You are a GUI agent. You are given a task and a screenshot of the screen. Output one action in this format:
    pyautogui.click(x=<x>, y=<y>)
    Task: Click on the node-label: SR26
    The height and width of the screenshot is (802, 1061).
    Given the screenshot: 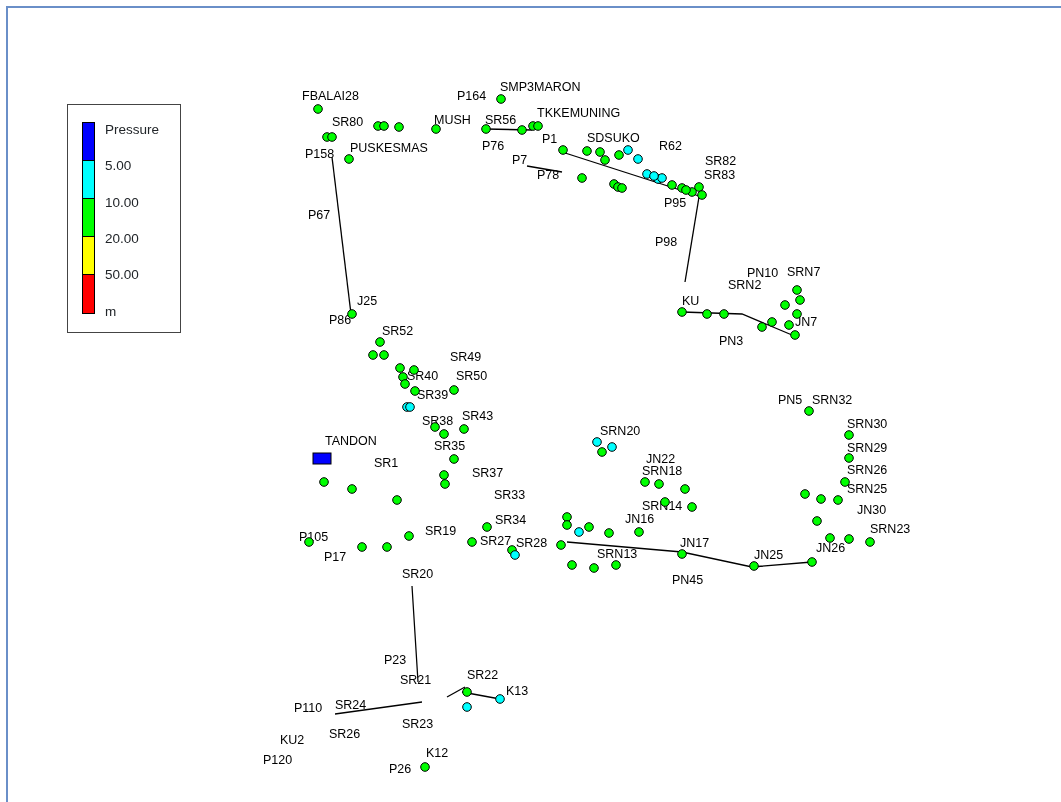 What is the action you would take?
    pyautogui.click(x=345, y=734)
    